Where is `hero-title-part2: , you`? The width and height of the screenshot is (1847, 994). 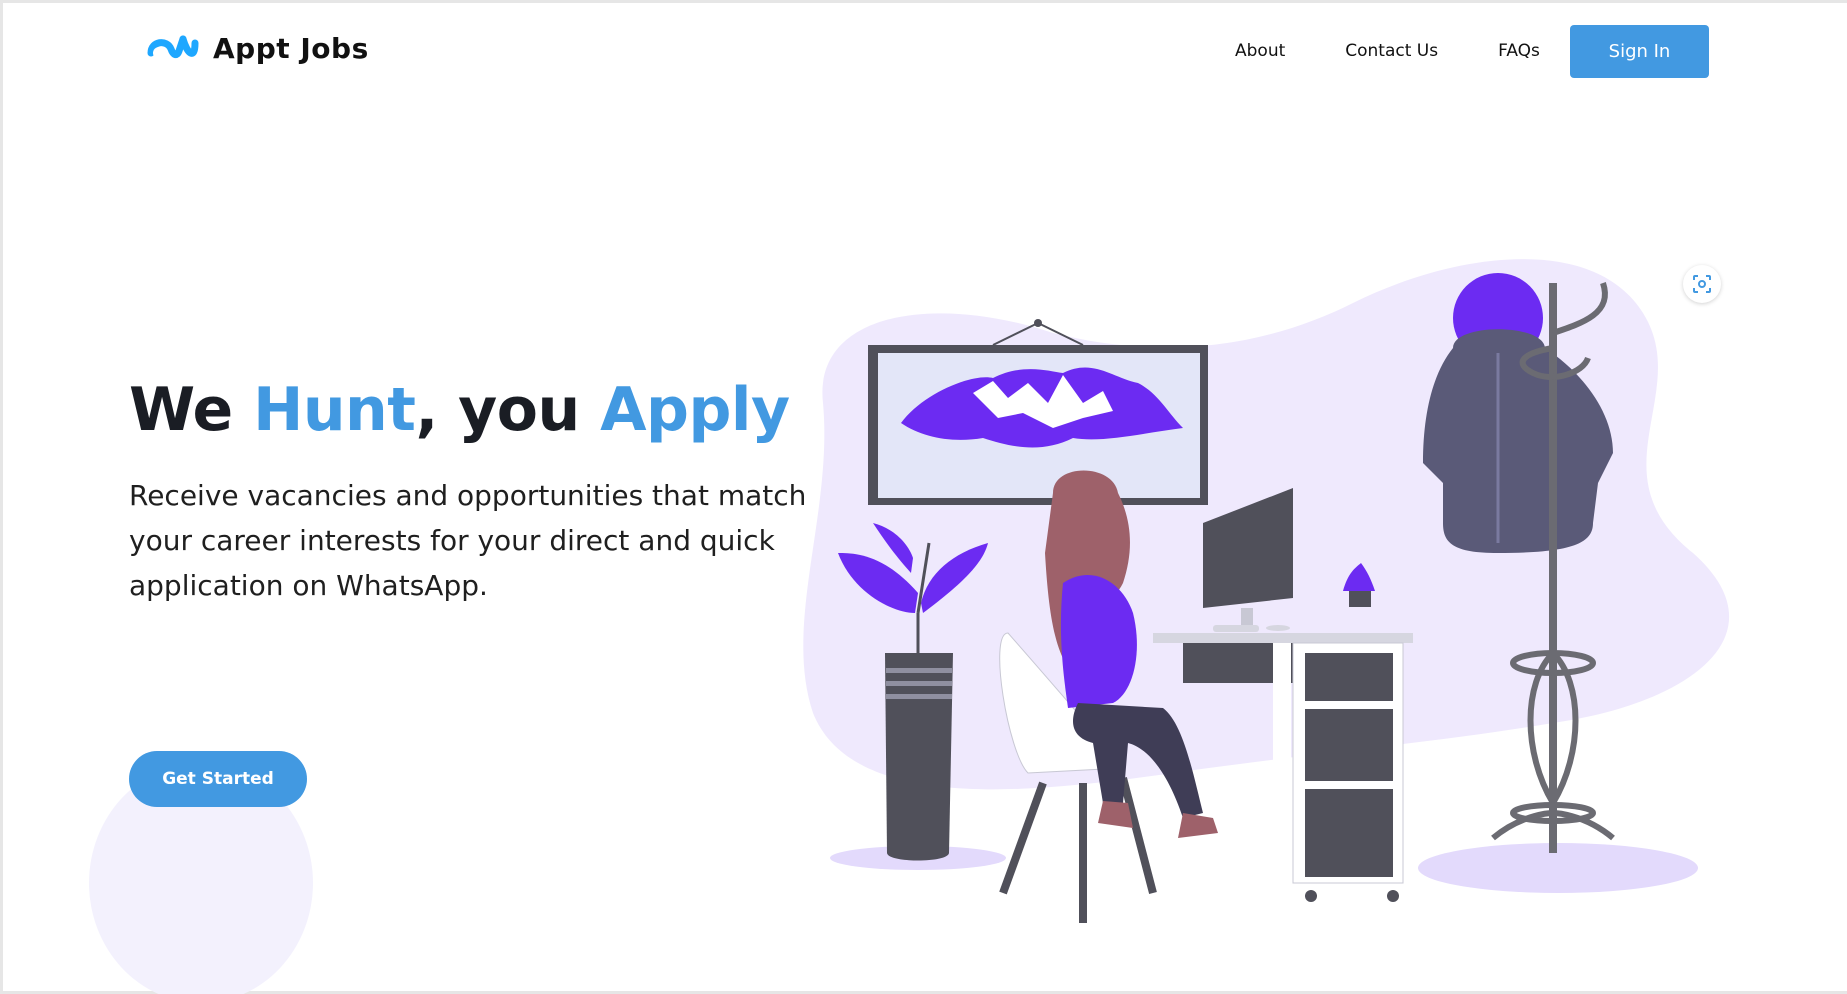 hero-title-part2: , you is located at coordinates (508, 410).